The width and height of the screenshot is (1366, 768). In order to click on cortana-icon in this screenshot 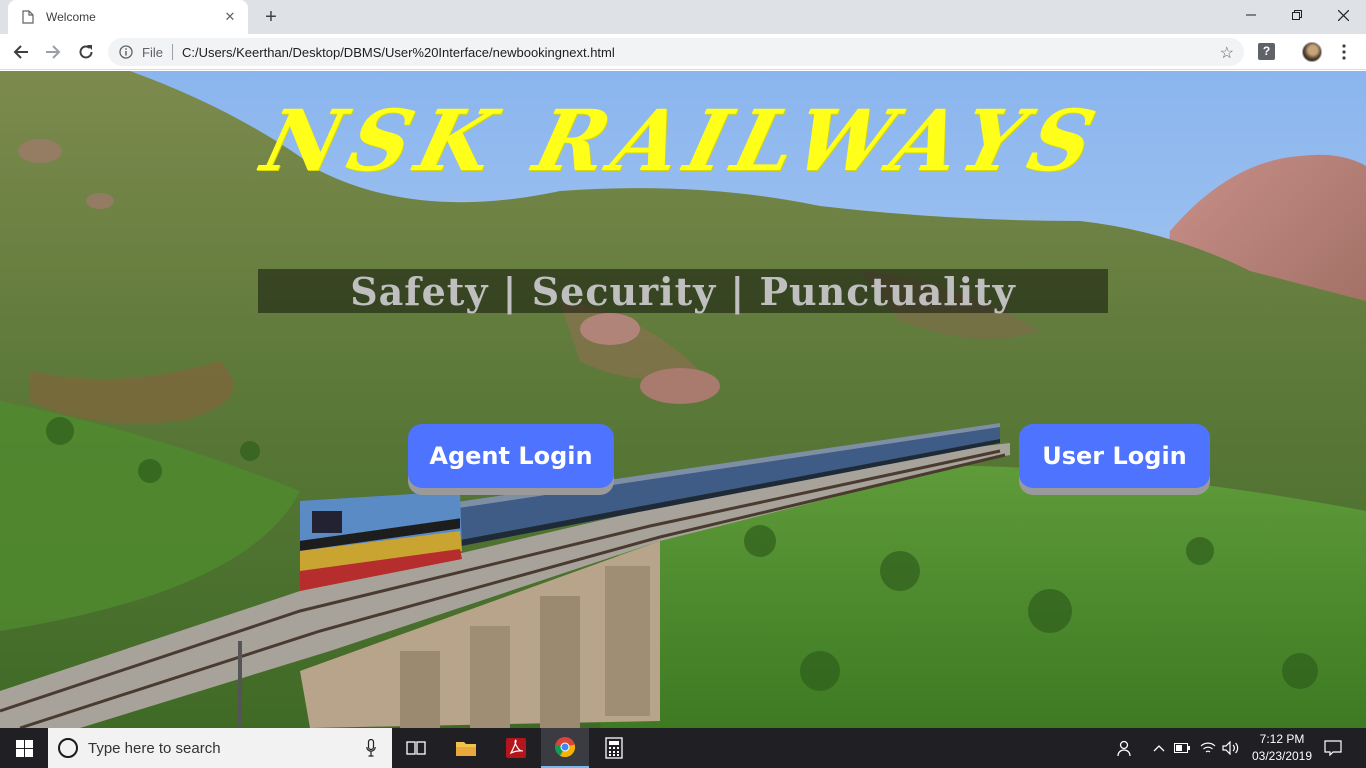, I will do `click(68, 748)`.